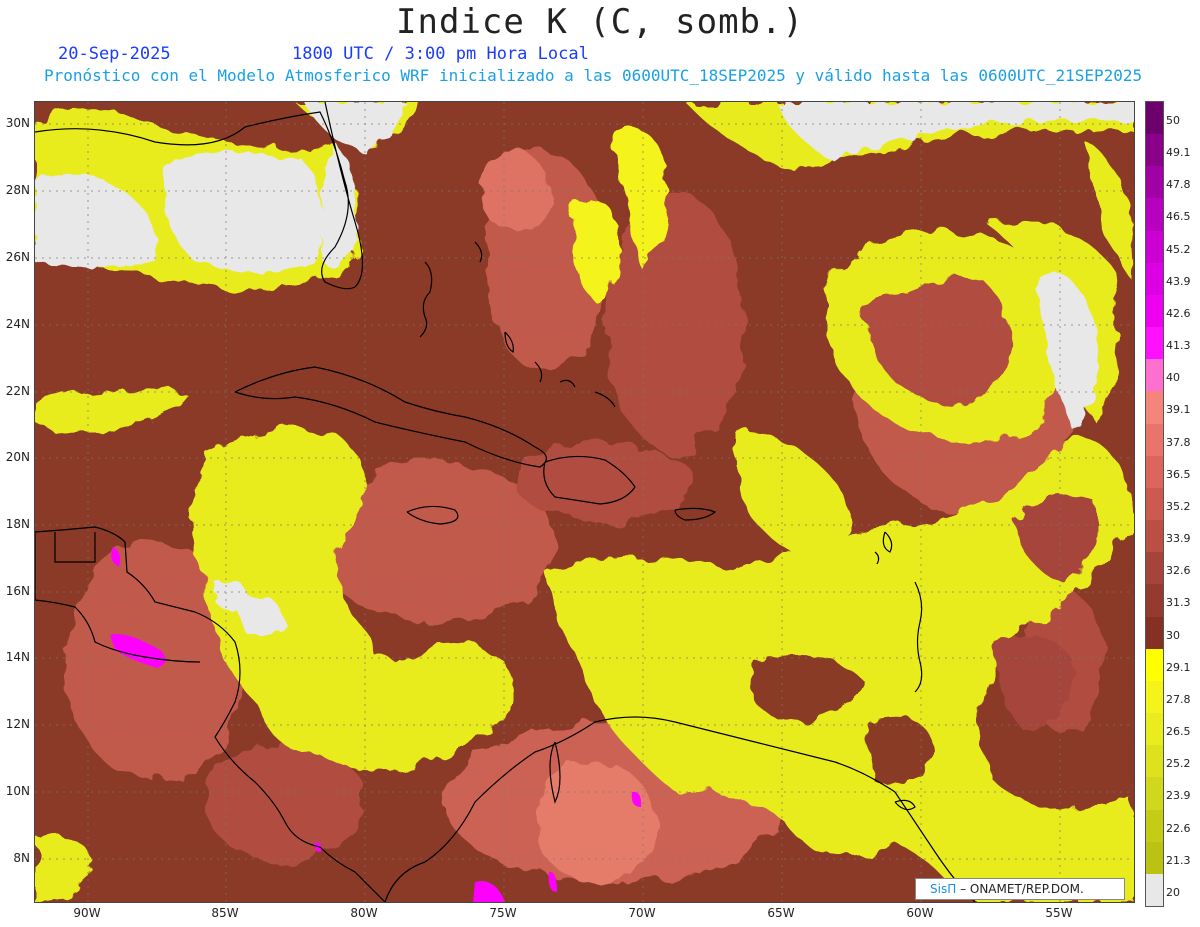 The width and height of the screenshot is (1200, 927). What do you see at coordinates (1178, 796) in the screenshot?
I see `colorbar-label: 23.9` at bounding box center [1178, 796].